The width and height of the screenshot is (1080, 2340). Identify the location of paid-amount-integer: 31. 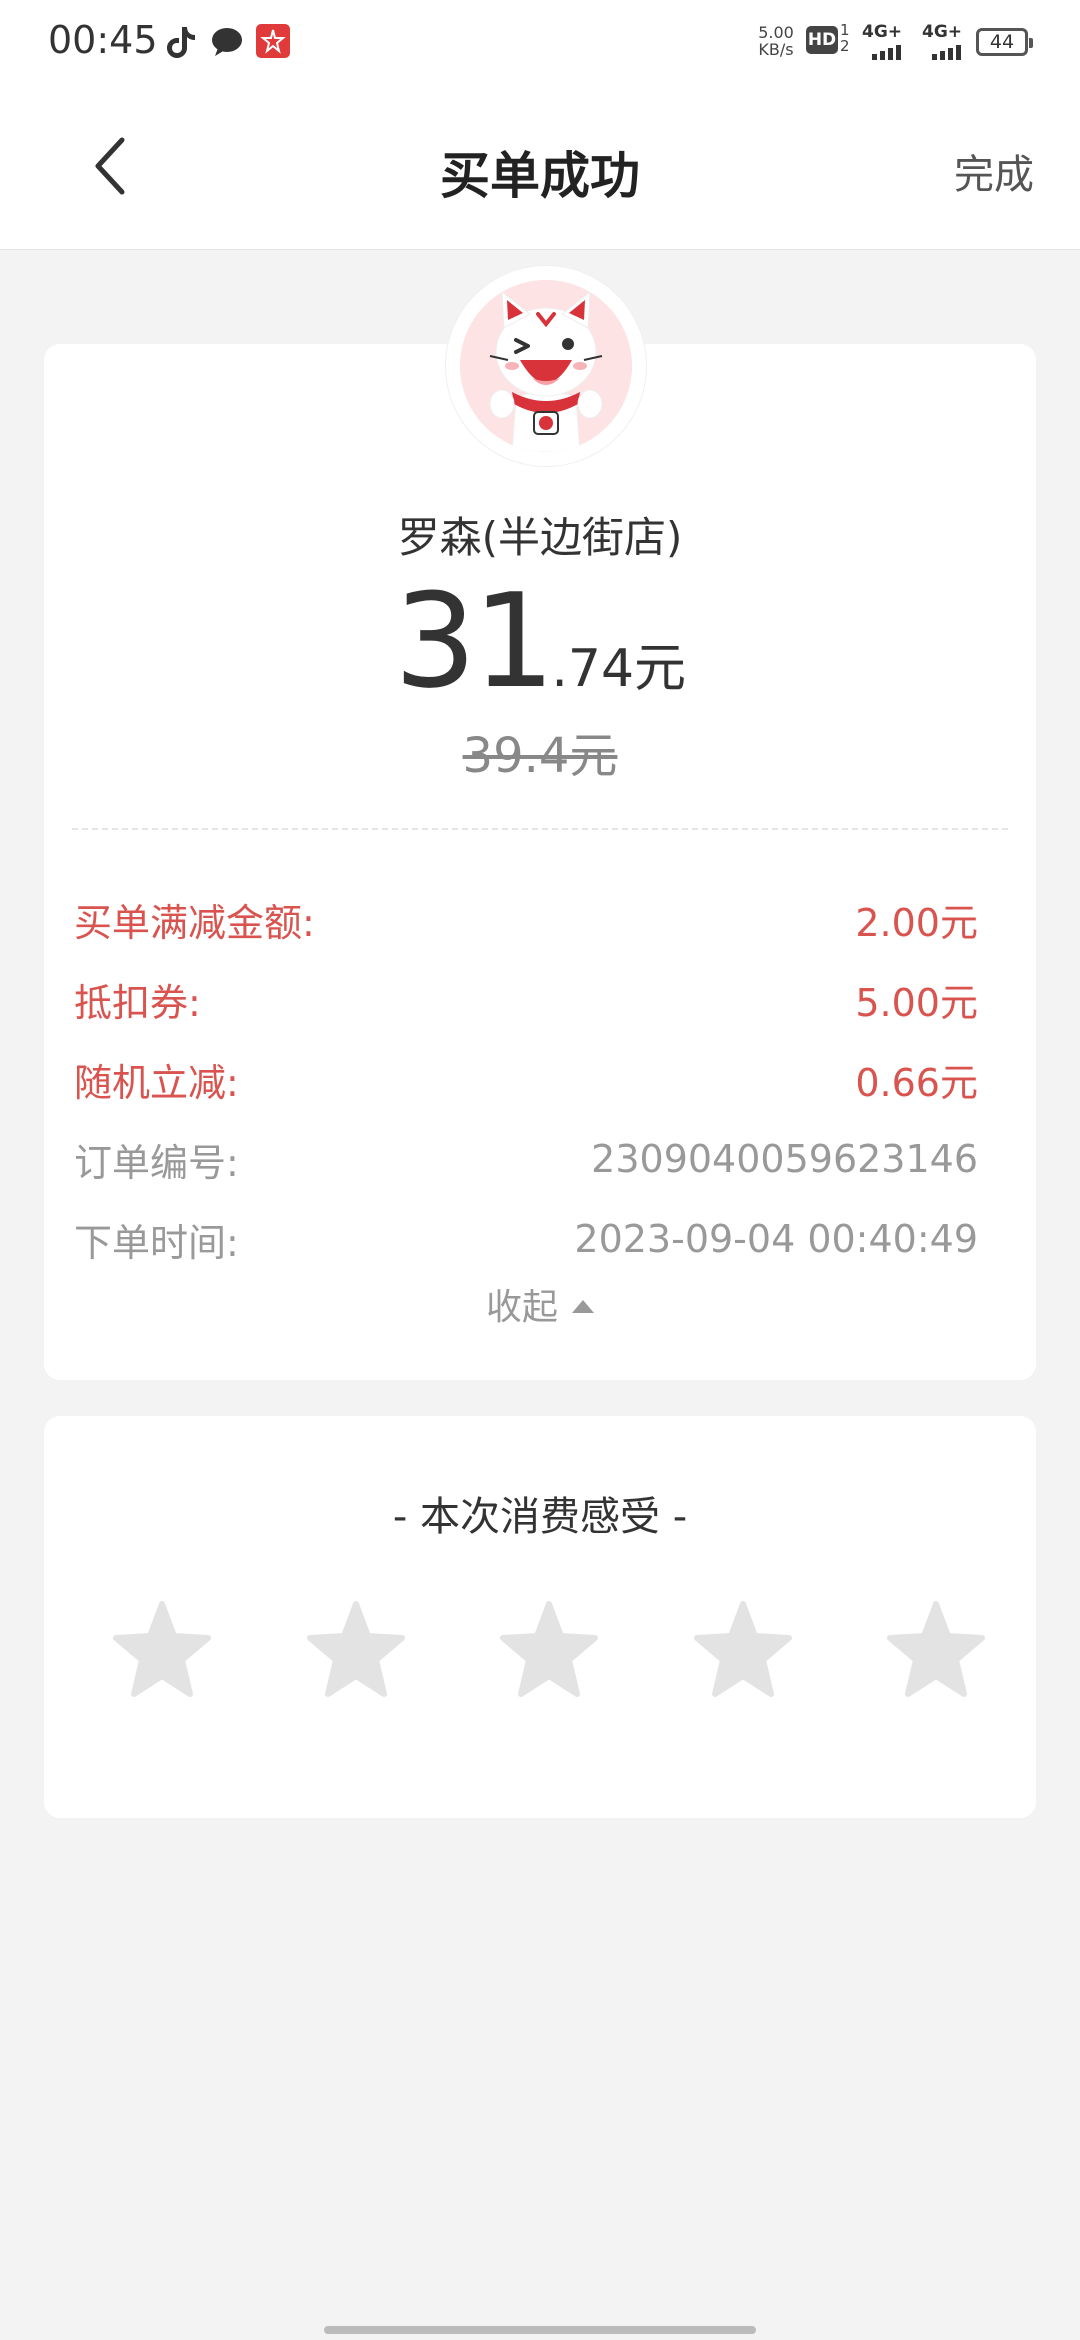
(474, 641).